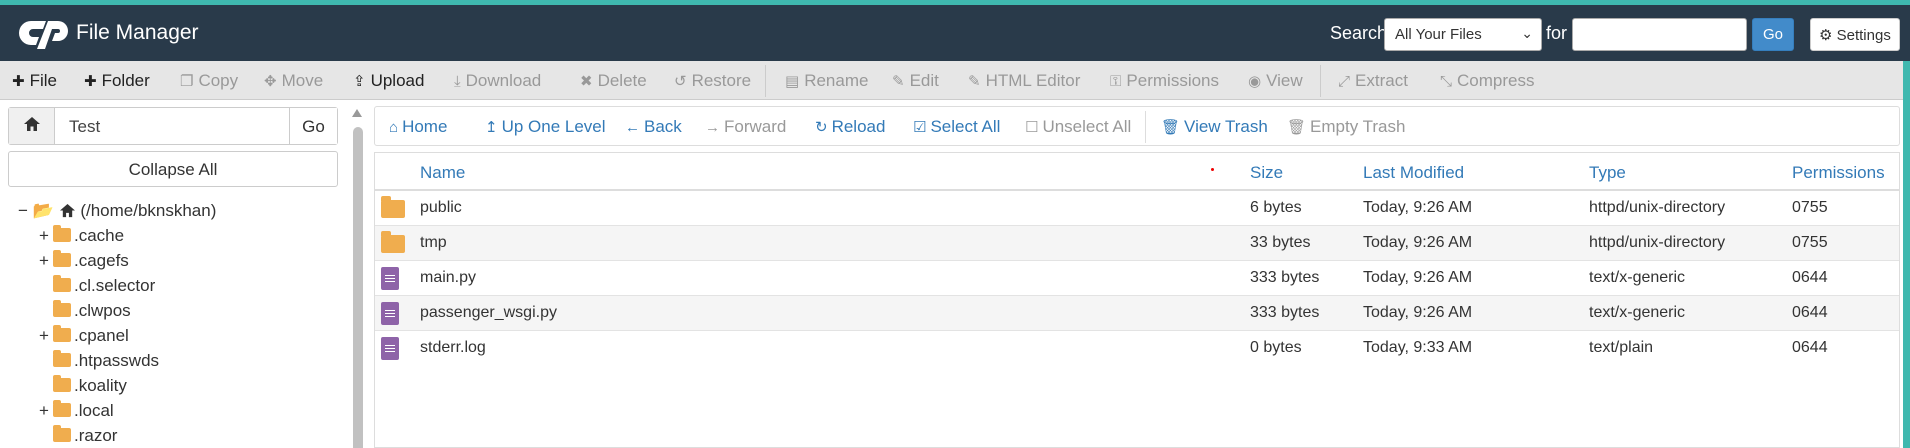 This screenshot has width=1910, height=448. What do you see at coordinates (32, 126) in the screenshot?
I see `path-home-button` at bounding box center [32, 126].